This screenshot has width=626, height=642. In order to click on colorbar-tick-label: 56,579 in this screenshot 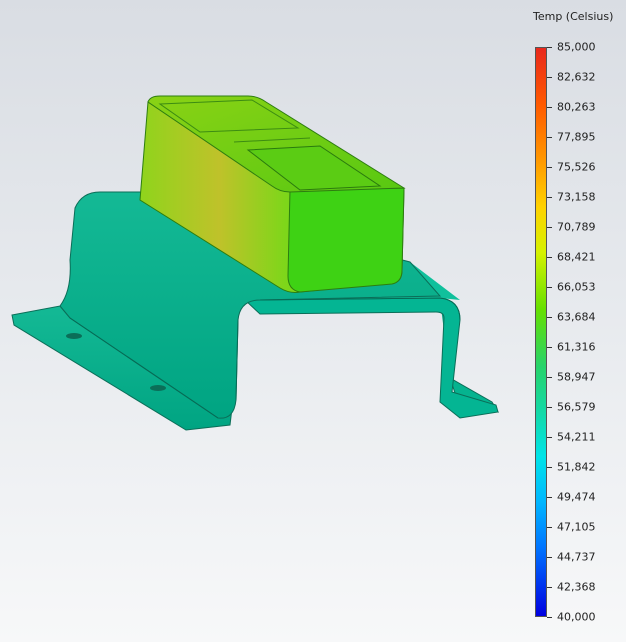, I will do `click(576, 407)`.